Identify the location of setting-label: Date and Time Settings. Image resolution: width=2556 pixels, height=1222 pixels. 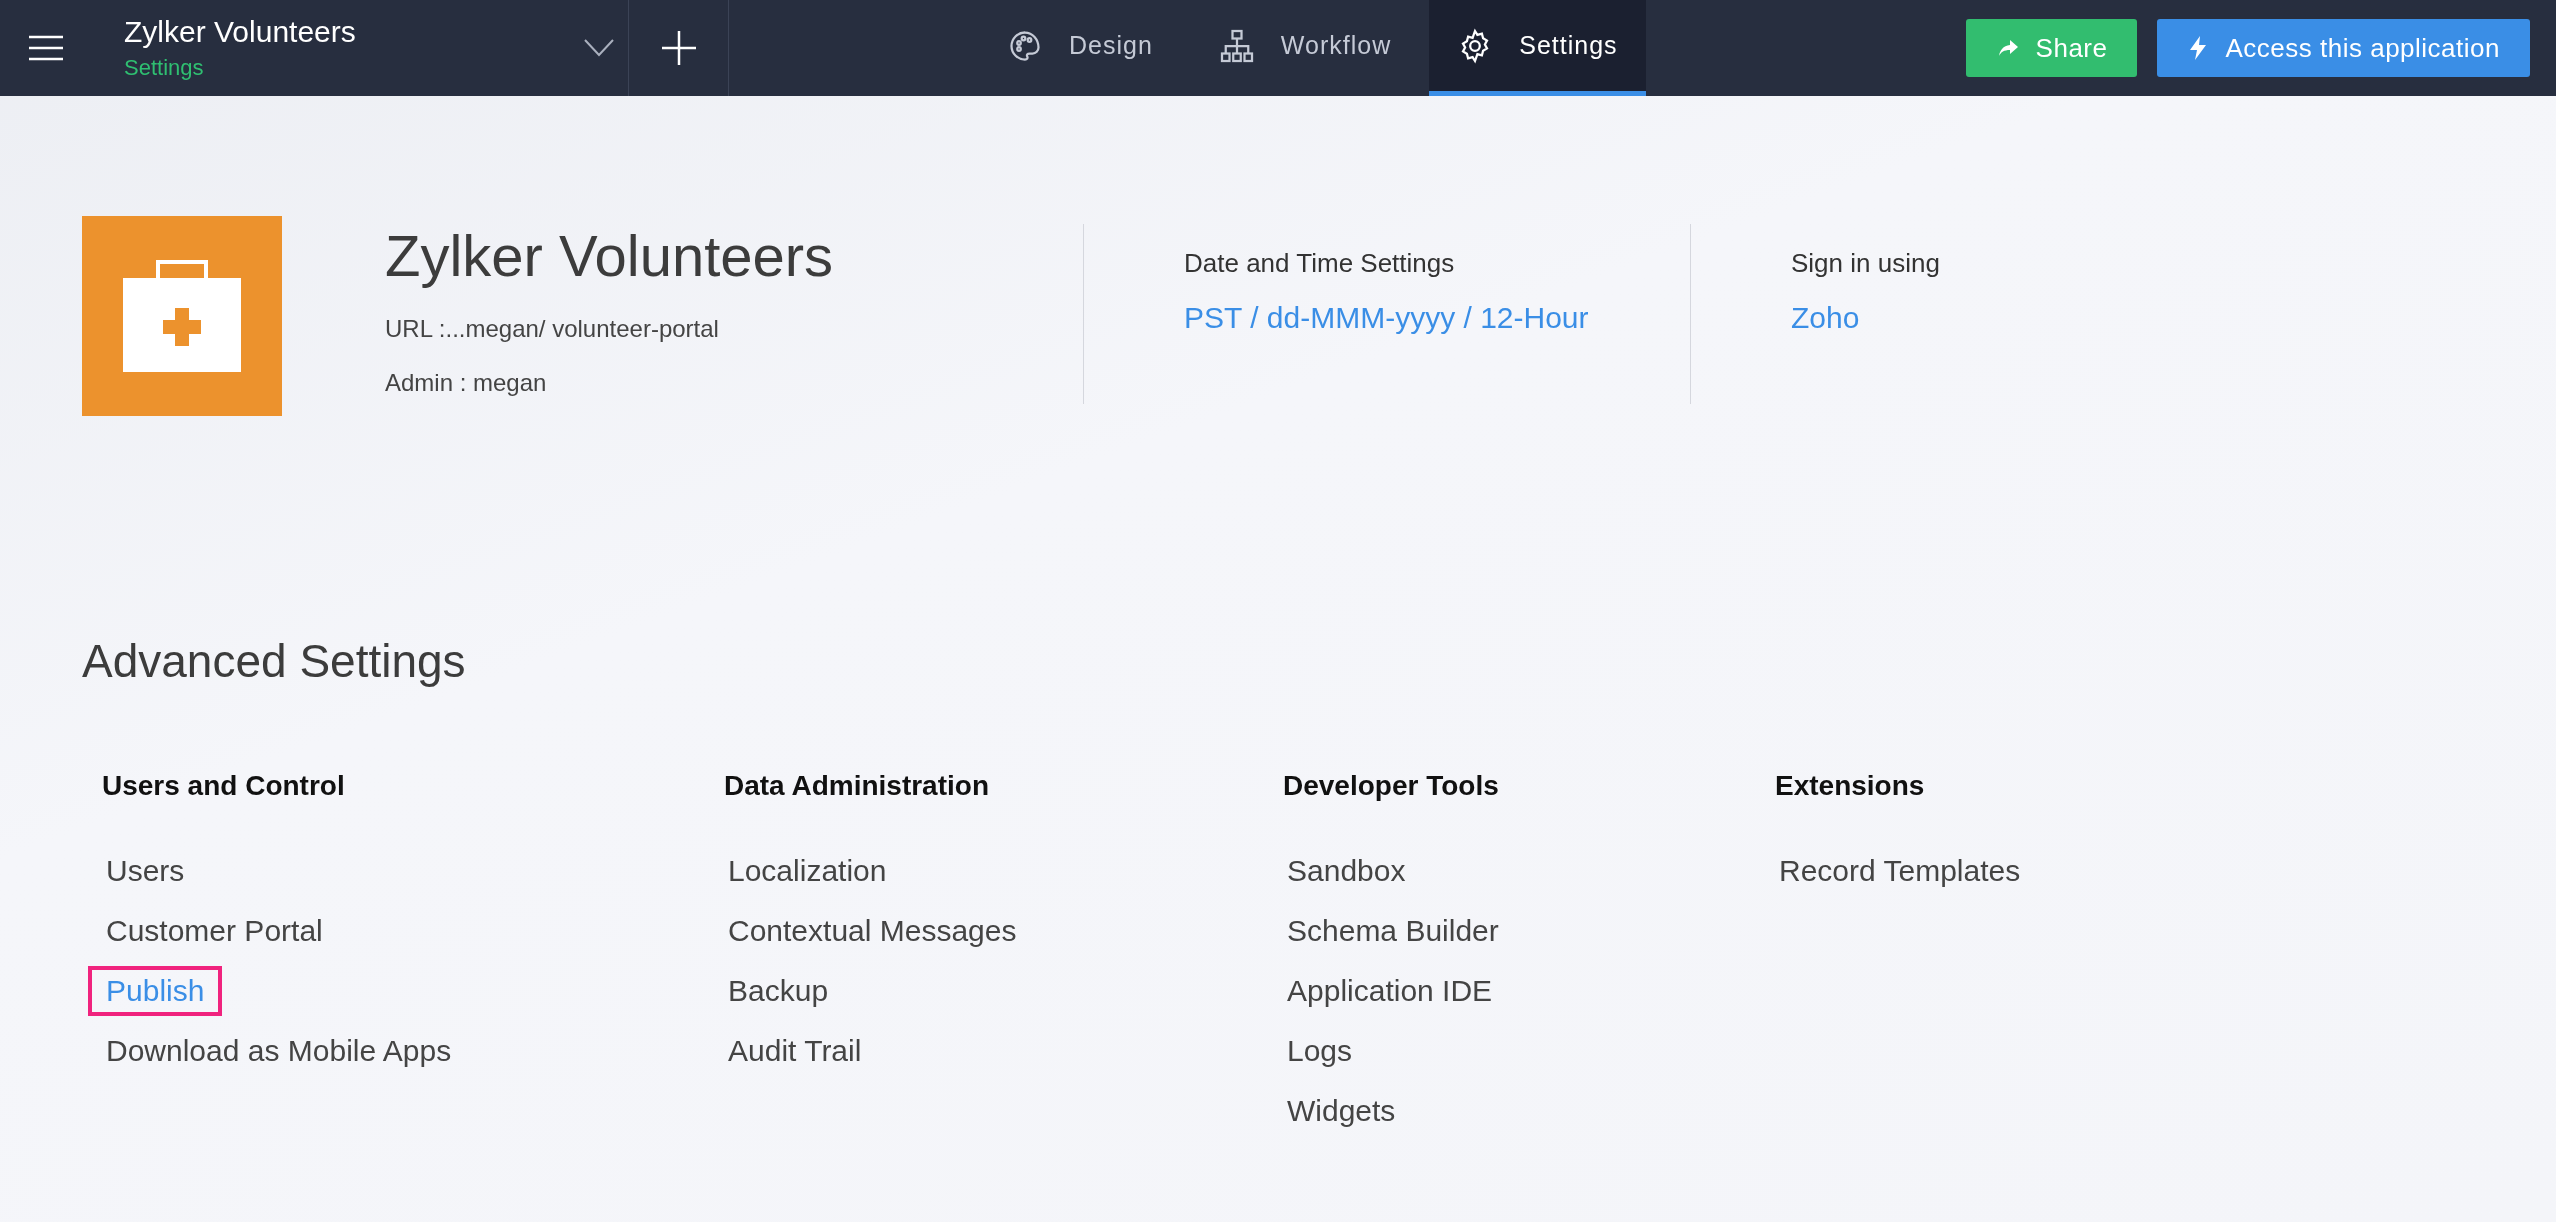
(1320, 263).